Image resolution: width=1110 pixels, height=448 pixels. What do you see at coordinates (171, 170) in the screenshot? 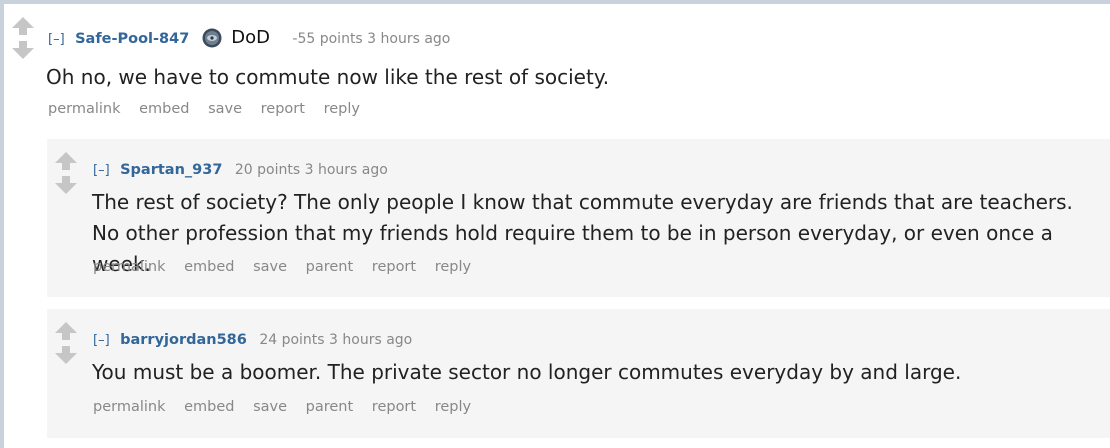
I see `author-link: Spartan_937` at bounding box center [171, 170].